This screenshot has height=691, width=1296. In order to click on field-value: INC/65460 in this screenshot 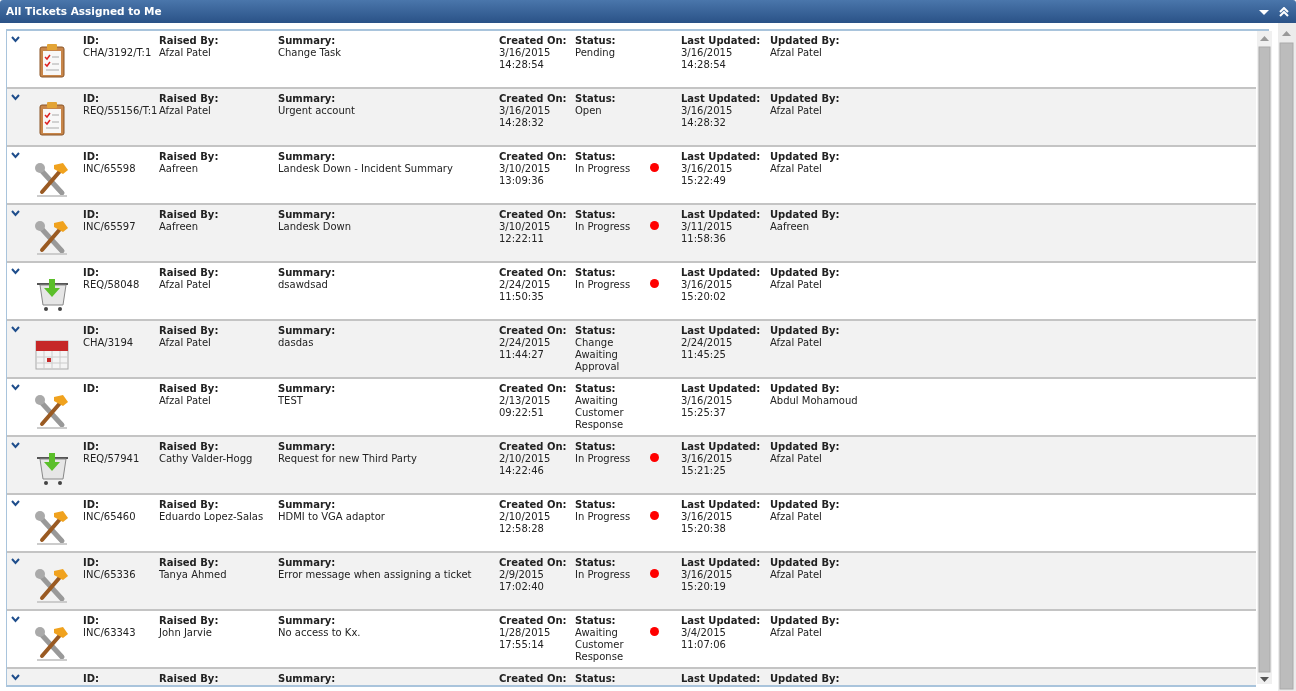, I will do `click(109, 517)`.